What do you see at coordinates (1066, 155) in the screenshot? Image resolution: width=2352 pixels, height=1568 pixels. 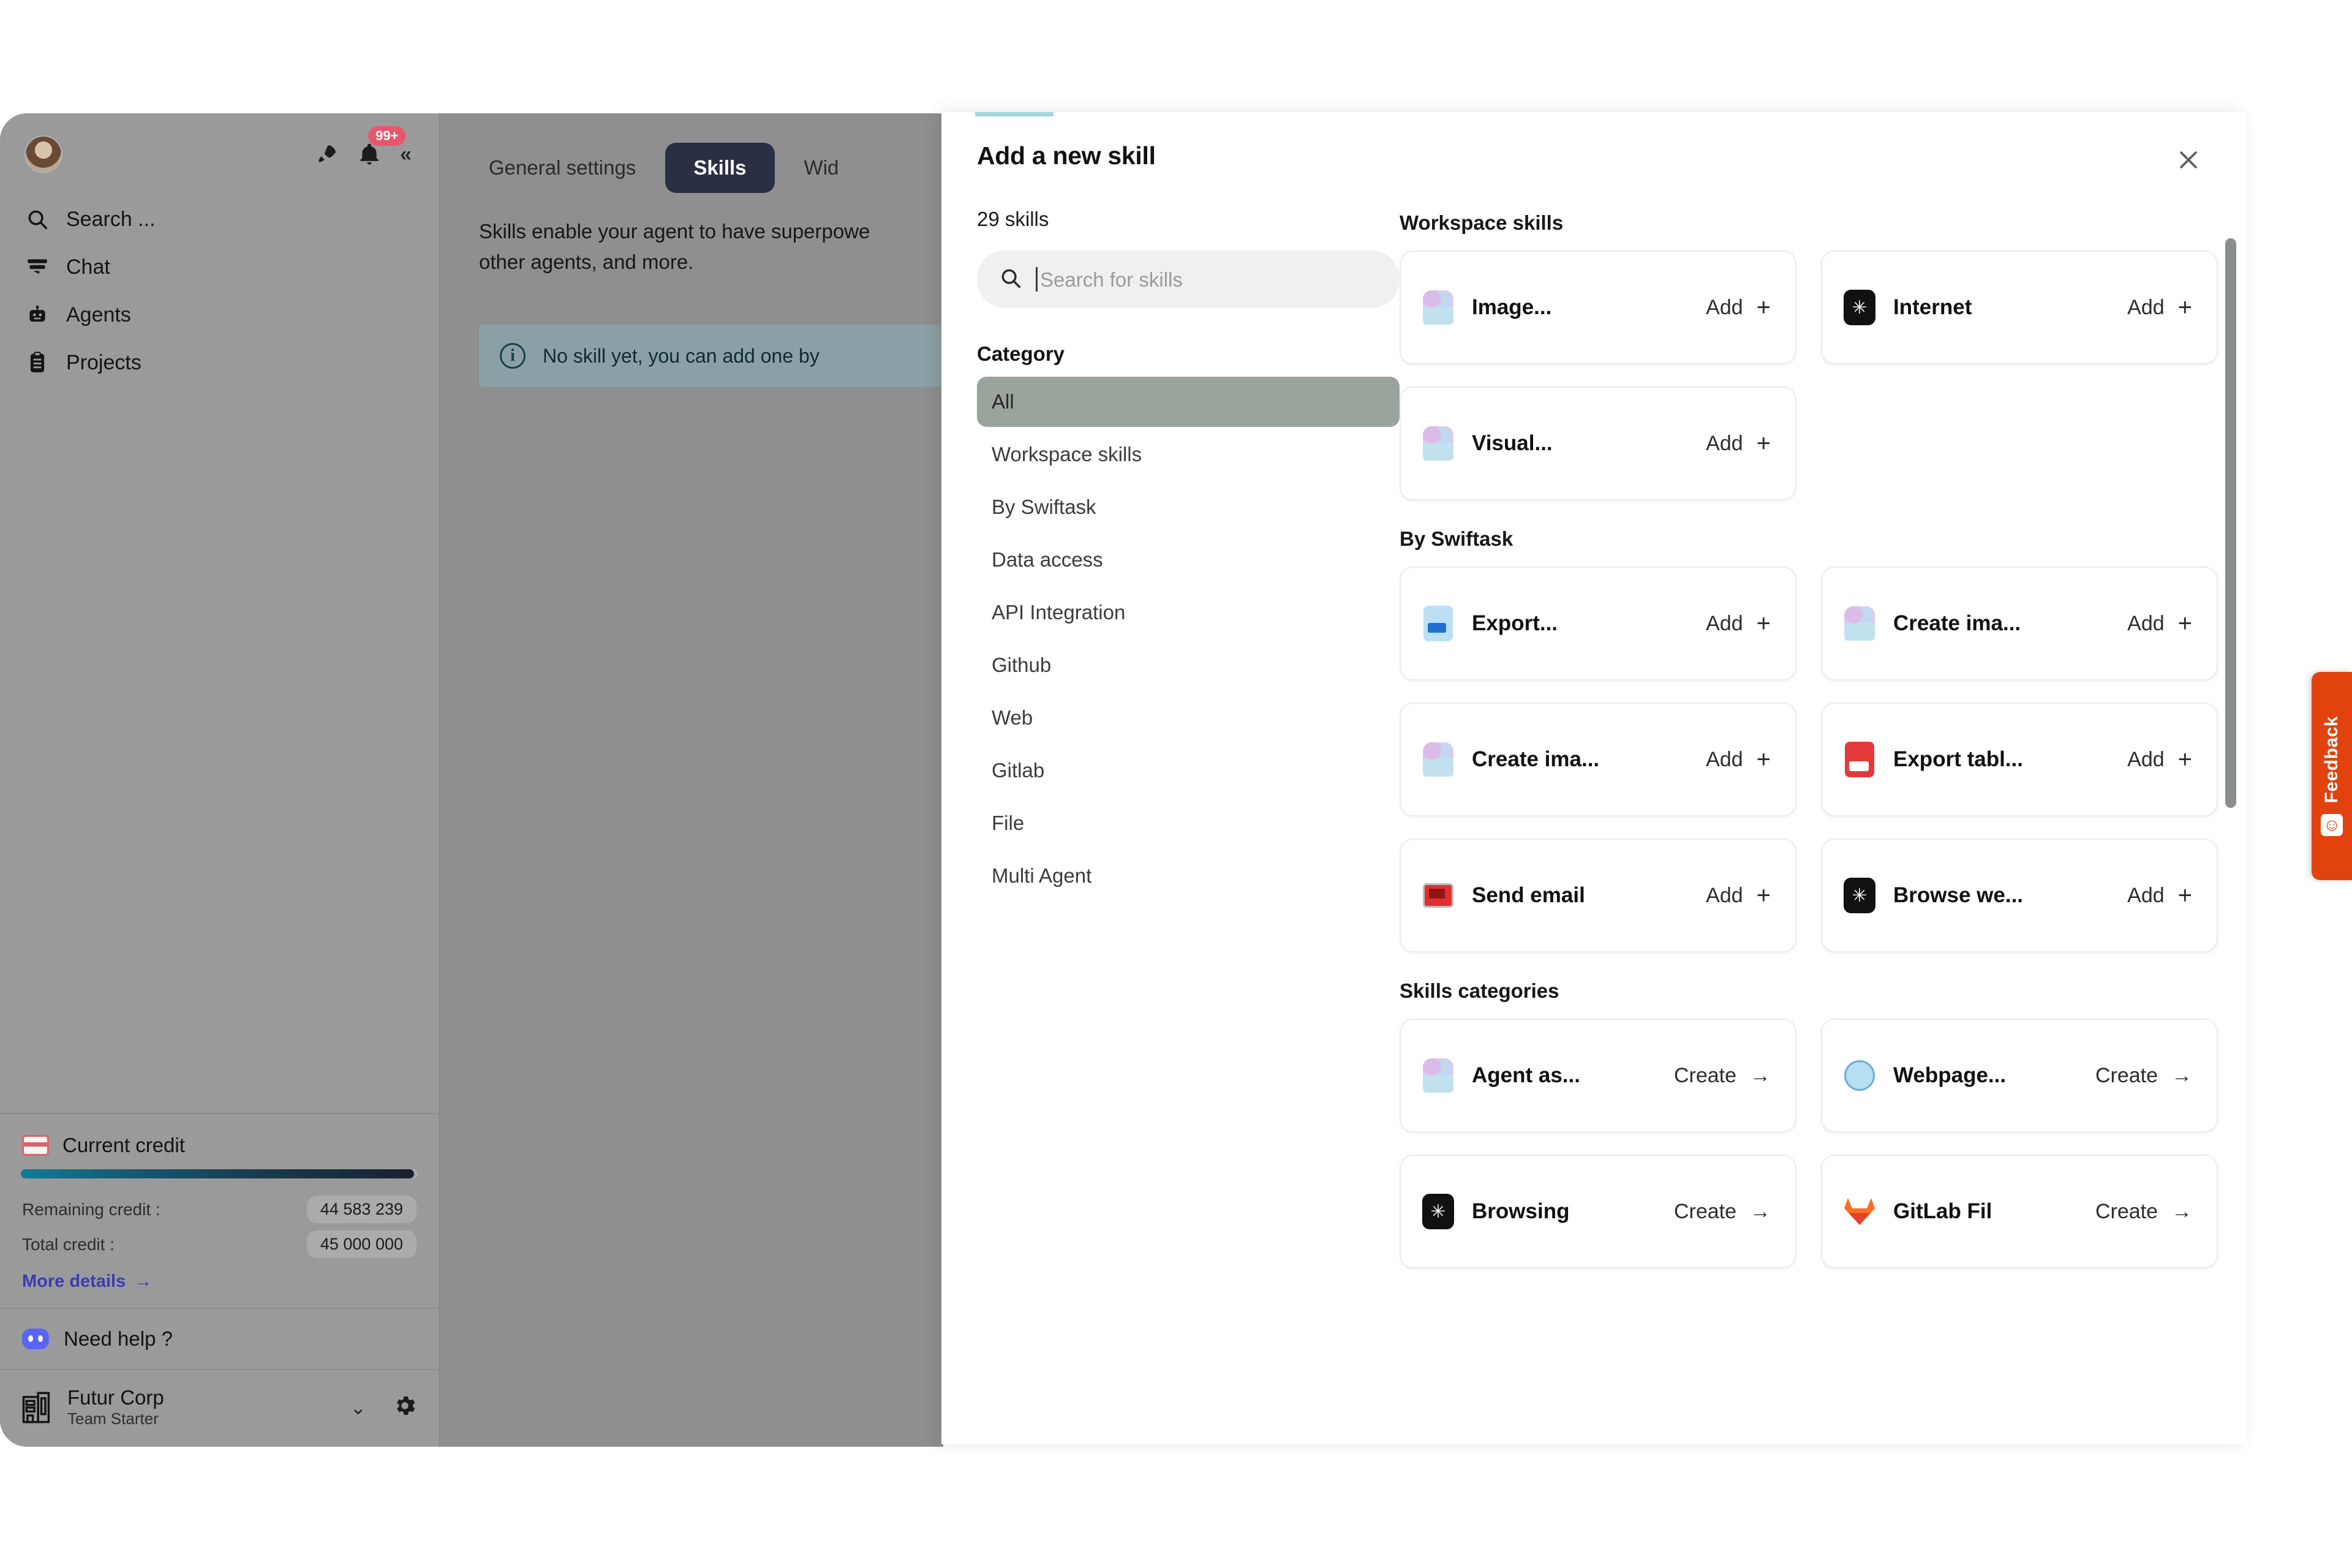 I see `modal-title: Add a new skill` at bounding box center [1066, 155].